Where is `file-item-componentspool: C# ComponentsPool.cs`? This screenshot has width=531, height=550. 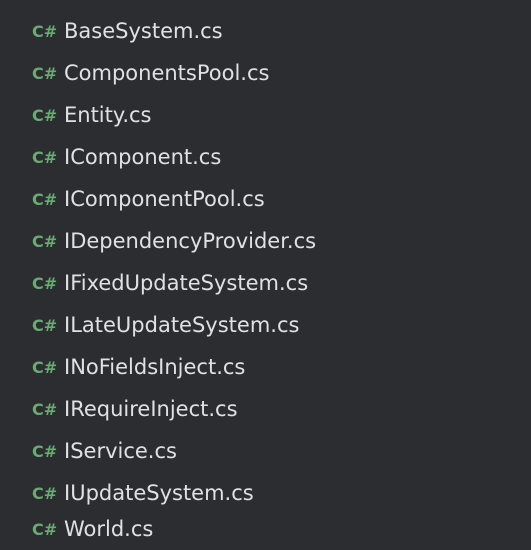
file-item-componentspool: C# ComponentsPool.cs is located at coordinates (150, 73).